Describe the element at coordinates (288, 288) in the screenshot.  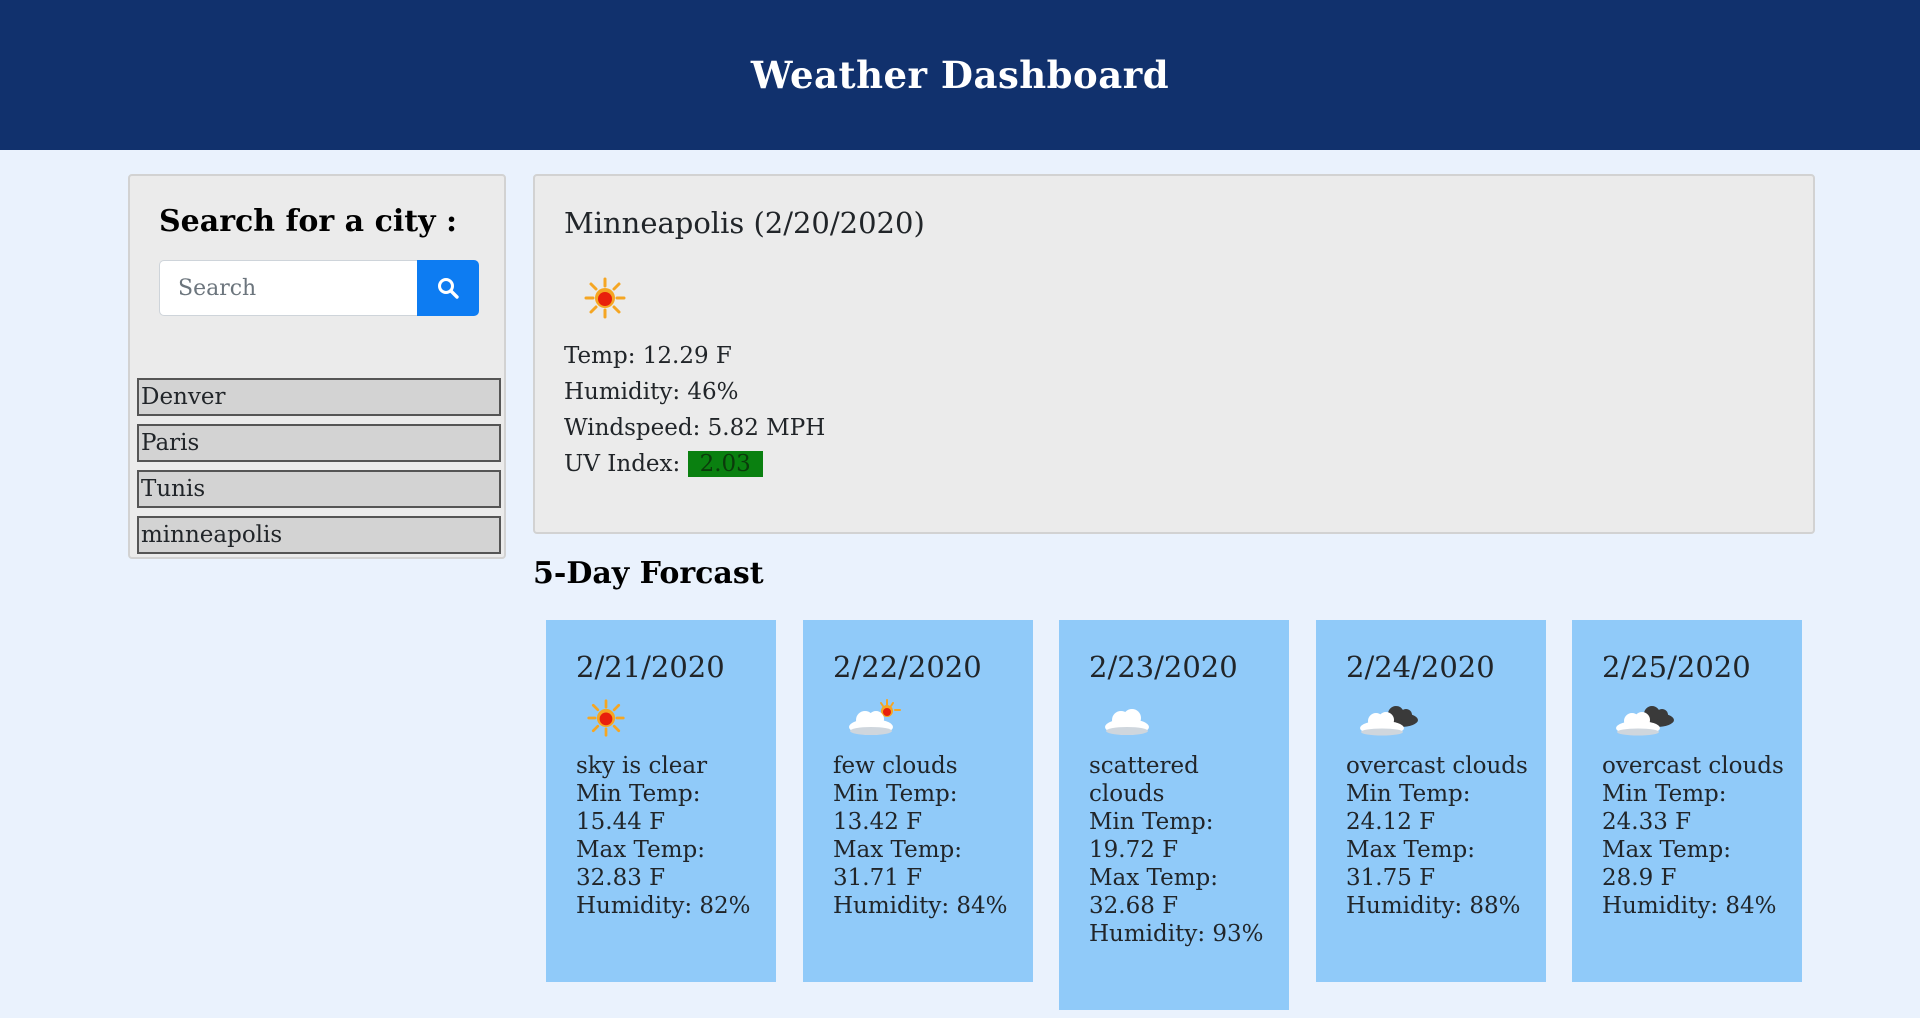
I see `search-input` at that location.